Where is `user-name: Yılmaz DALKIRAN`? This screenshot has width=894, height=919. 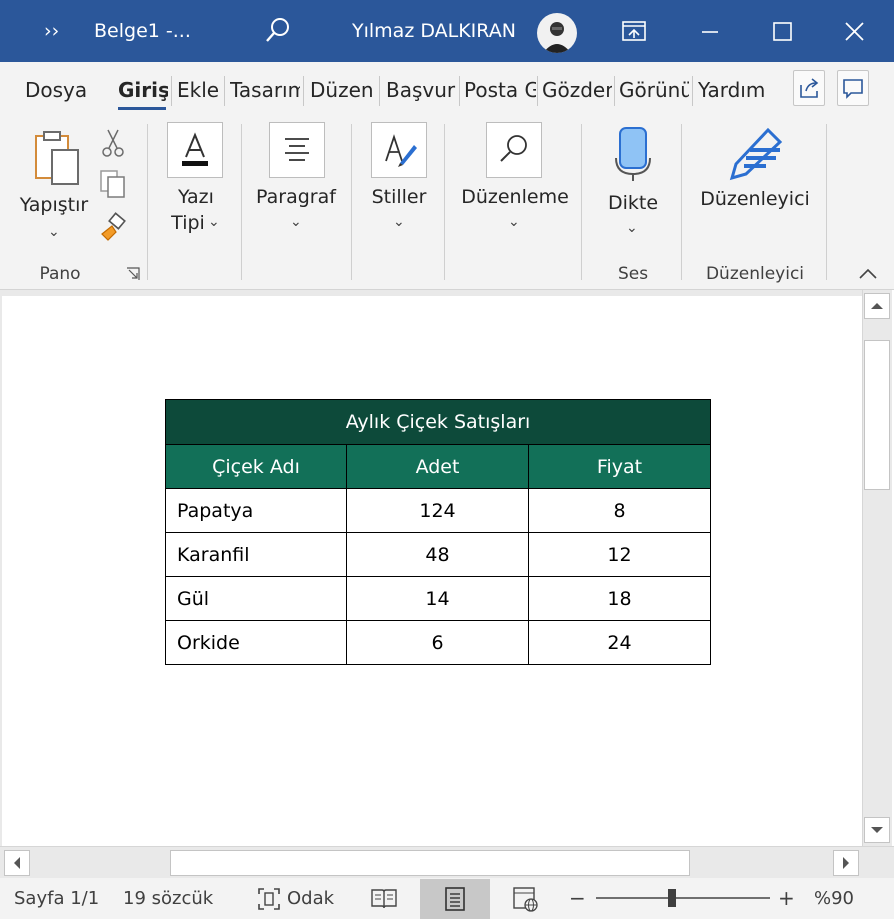 user-name: Yılmaz DALKIRAN is located at coordinates (434, 31).